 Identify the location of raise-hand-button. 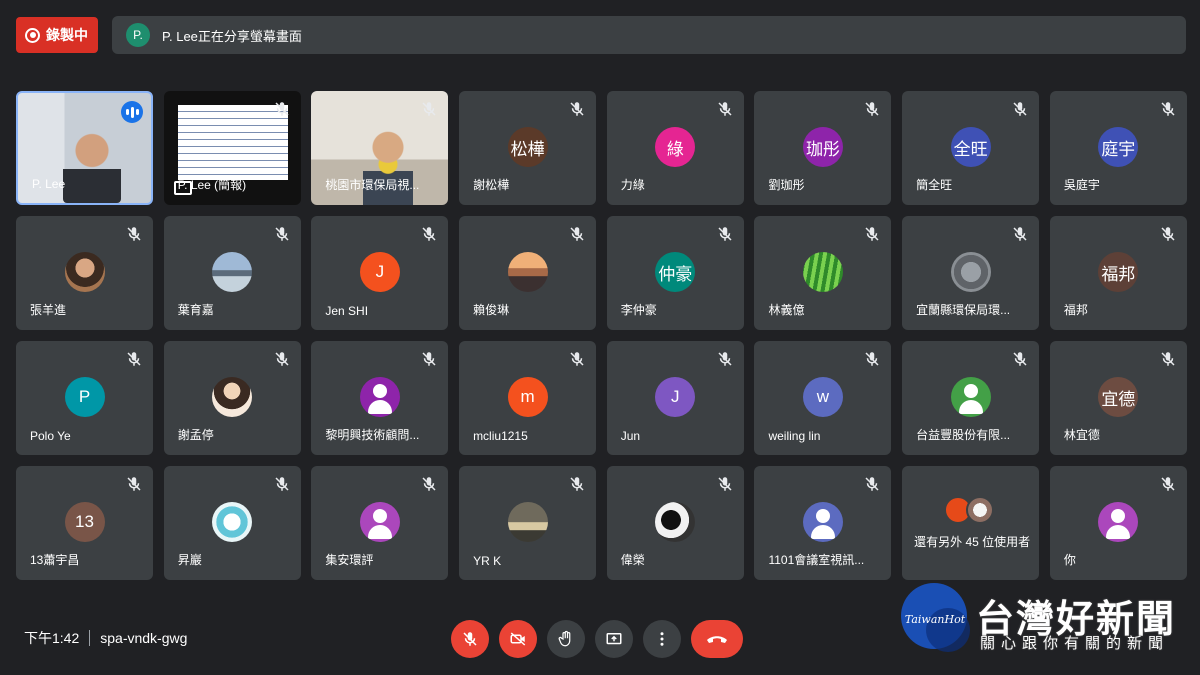
(566, 639).